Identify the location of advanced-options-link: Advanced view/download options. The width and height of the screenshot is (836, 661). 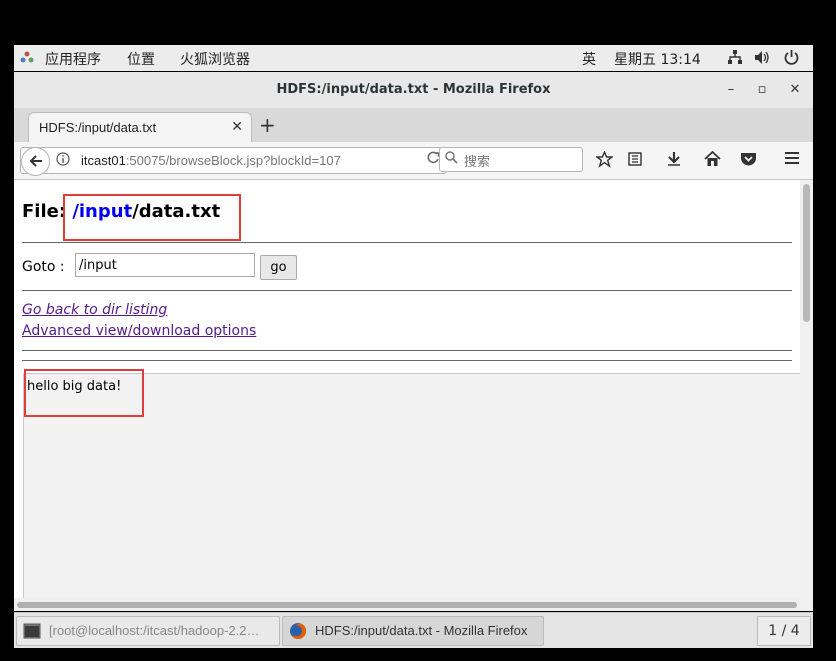
(139, 331).